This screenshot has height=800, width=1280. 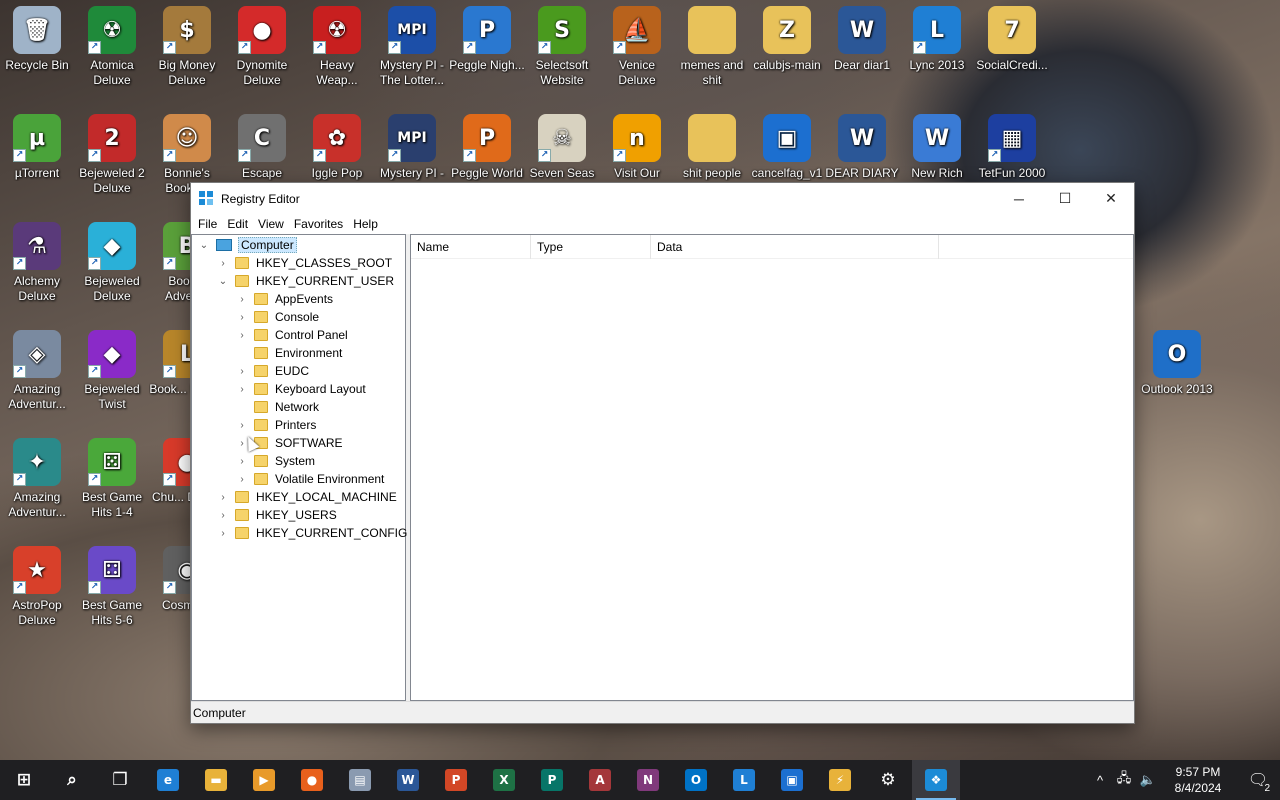 I want to click on tree-node-computer: ⌄ Computer, so click(x=247, y=245).